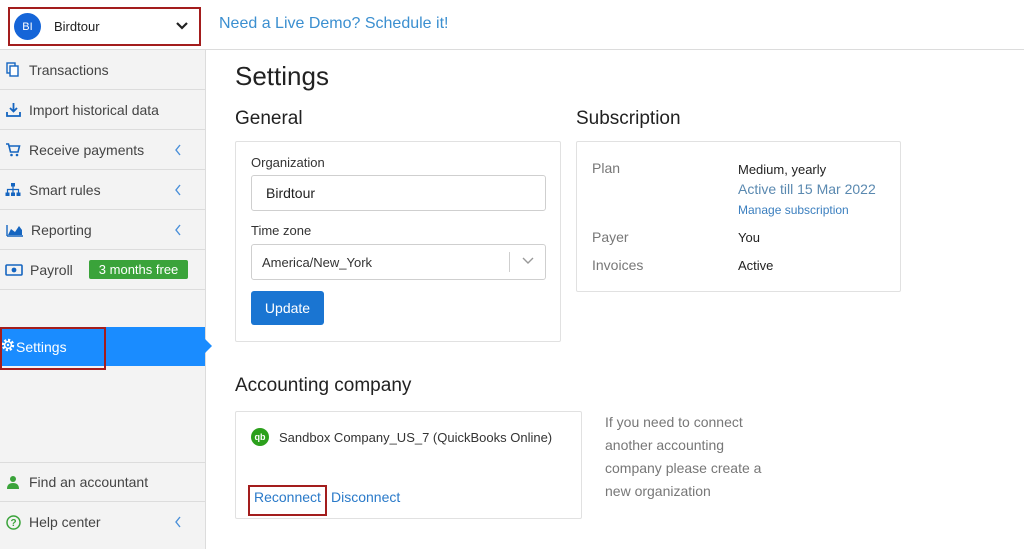 This screenshot has height=549, width=1024. I want to click on user-icon, so click(13, 482).